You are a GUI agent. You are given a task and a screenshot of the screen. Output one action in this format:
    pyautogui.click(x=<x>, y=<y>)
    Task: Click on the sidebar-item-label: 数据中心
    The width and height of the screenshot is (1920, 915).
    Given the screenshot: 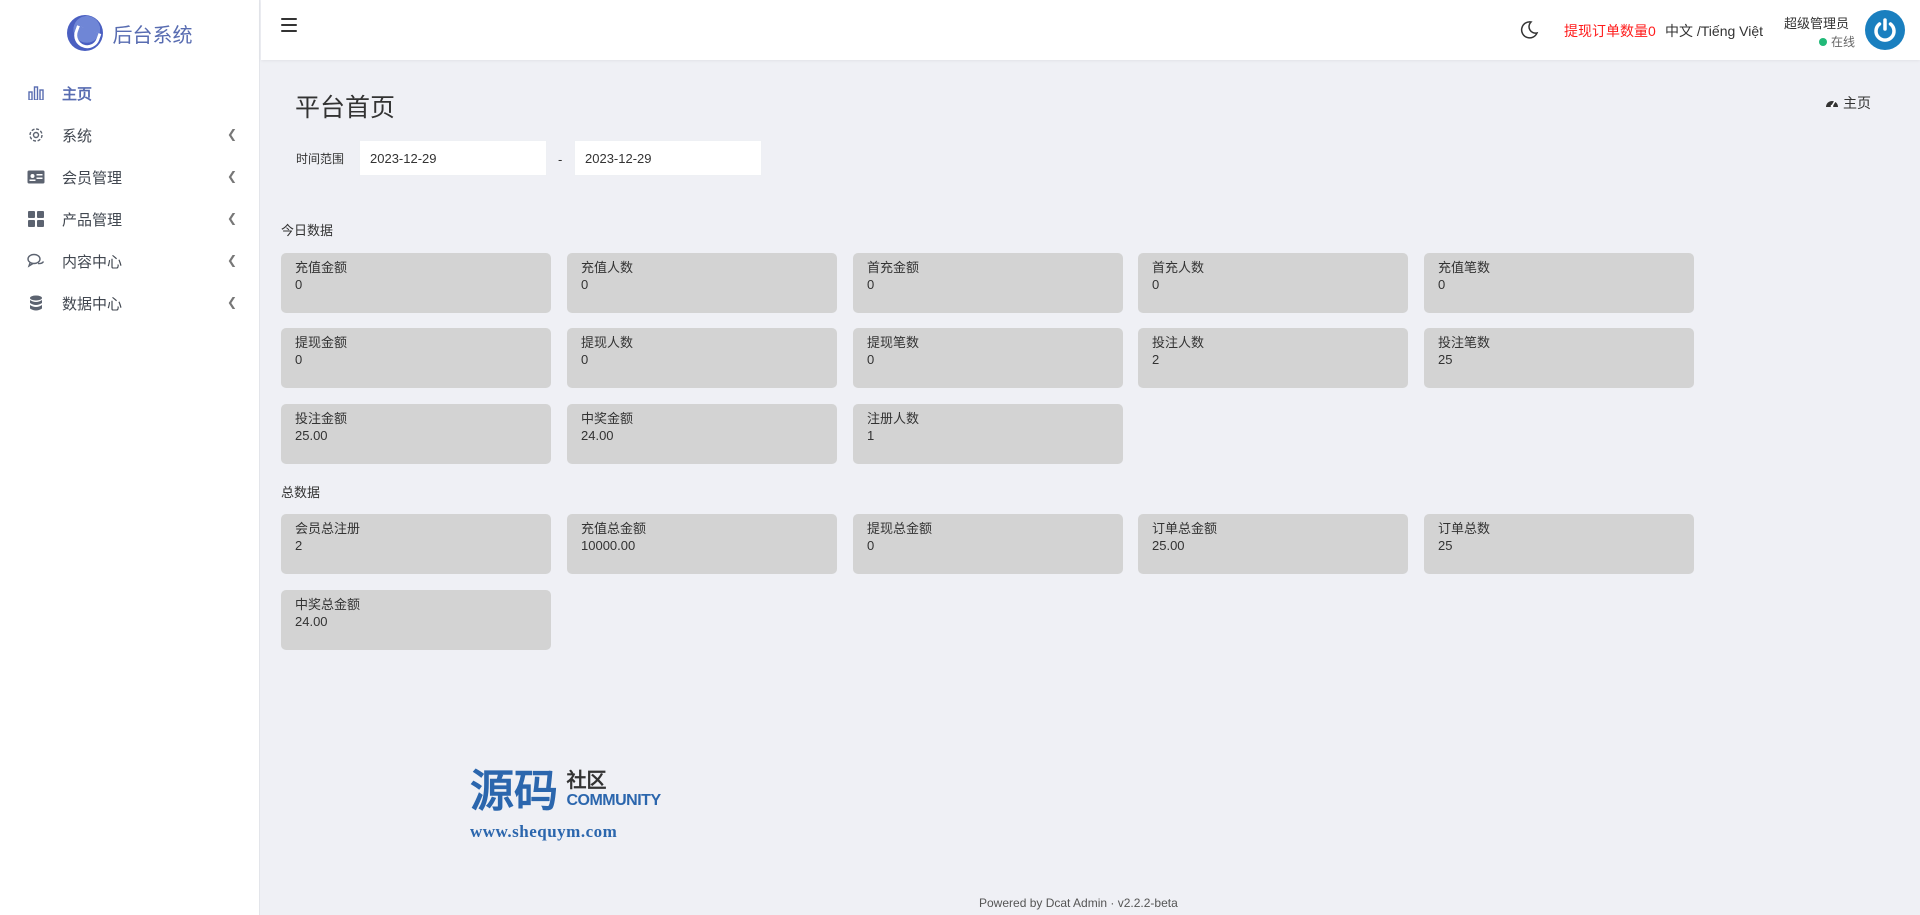 What is the action you would take?
    pyautogui.click(x=92, y=304)
    